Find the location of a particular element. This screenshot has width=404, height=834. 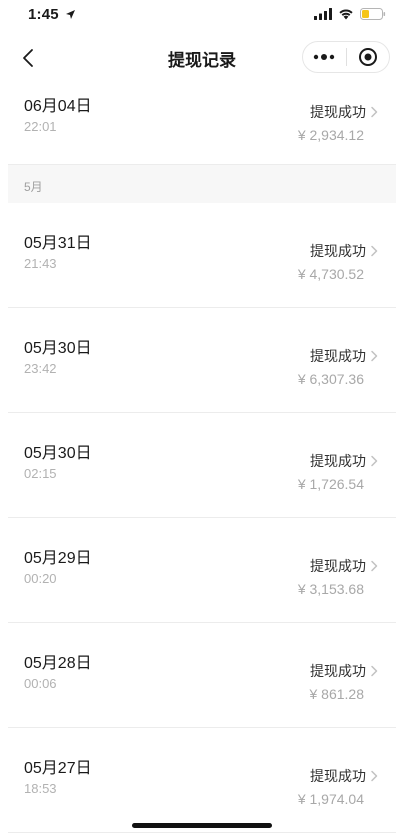

record-amount: ¥ 4,730.52 is located at coordinates (330, 274).